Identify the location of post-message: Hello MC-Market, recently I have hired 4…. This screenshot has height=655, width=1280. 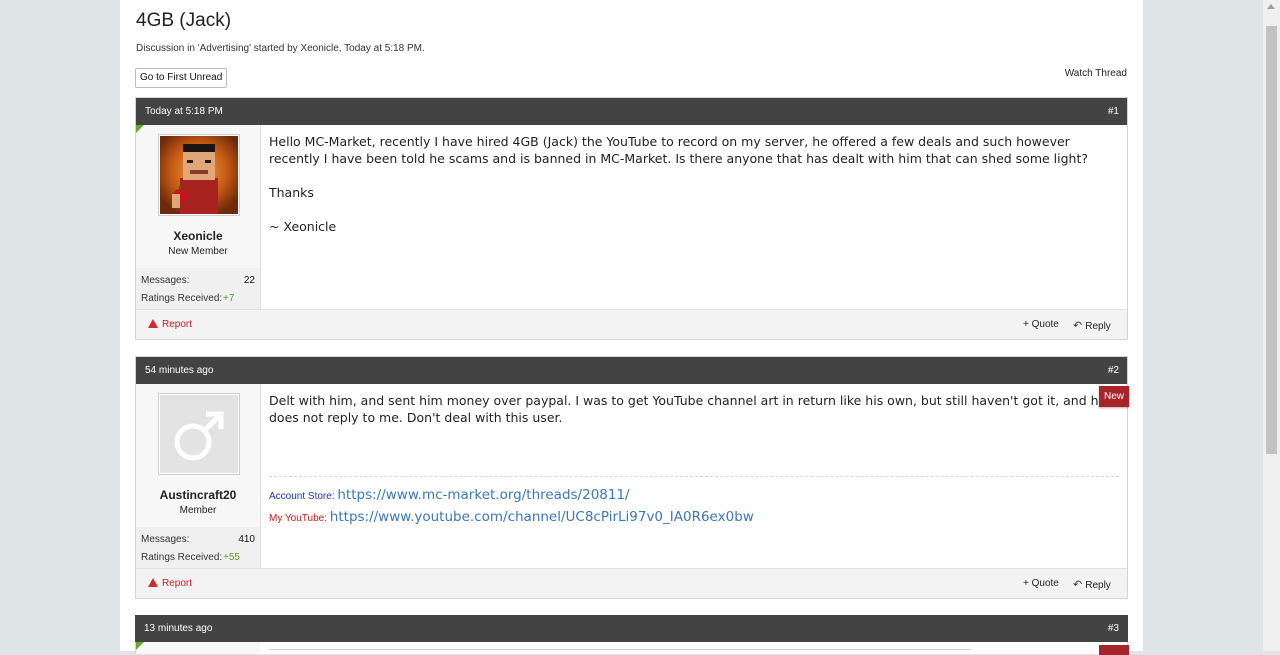
(694, 184).